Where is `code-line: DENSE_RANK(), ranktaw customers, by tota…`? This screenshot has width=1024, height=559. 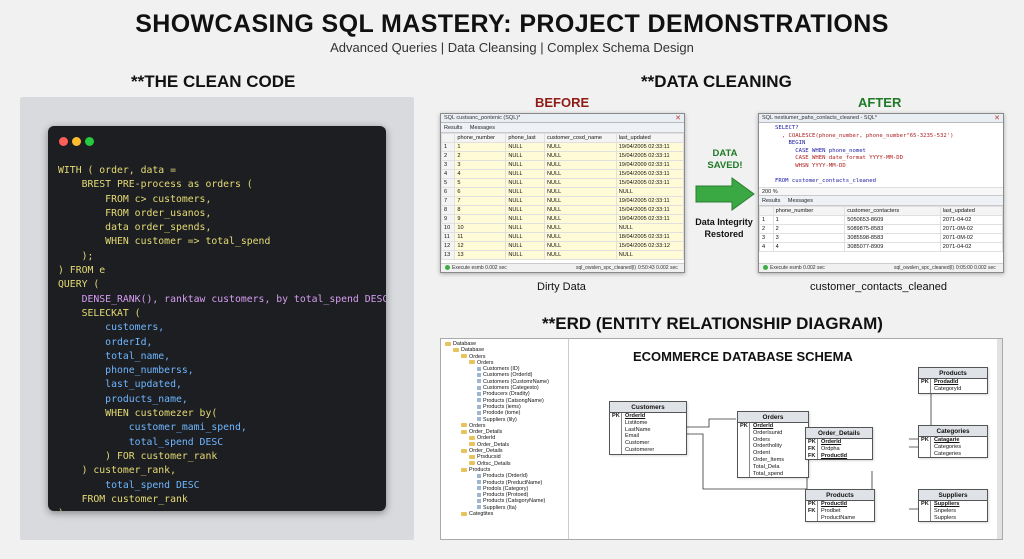 code-line: DENSE_RANK(), ranktaw customers, by tota… is located at coordinates (222, 299).